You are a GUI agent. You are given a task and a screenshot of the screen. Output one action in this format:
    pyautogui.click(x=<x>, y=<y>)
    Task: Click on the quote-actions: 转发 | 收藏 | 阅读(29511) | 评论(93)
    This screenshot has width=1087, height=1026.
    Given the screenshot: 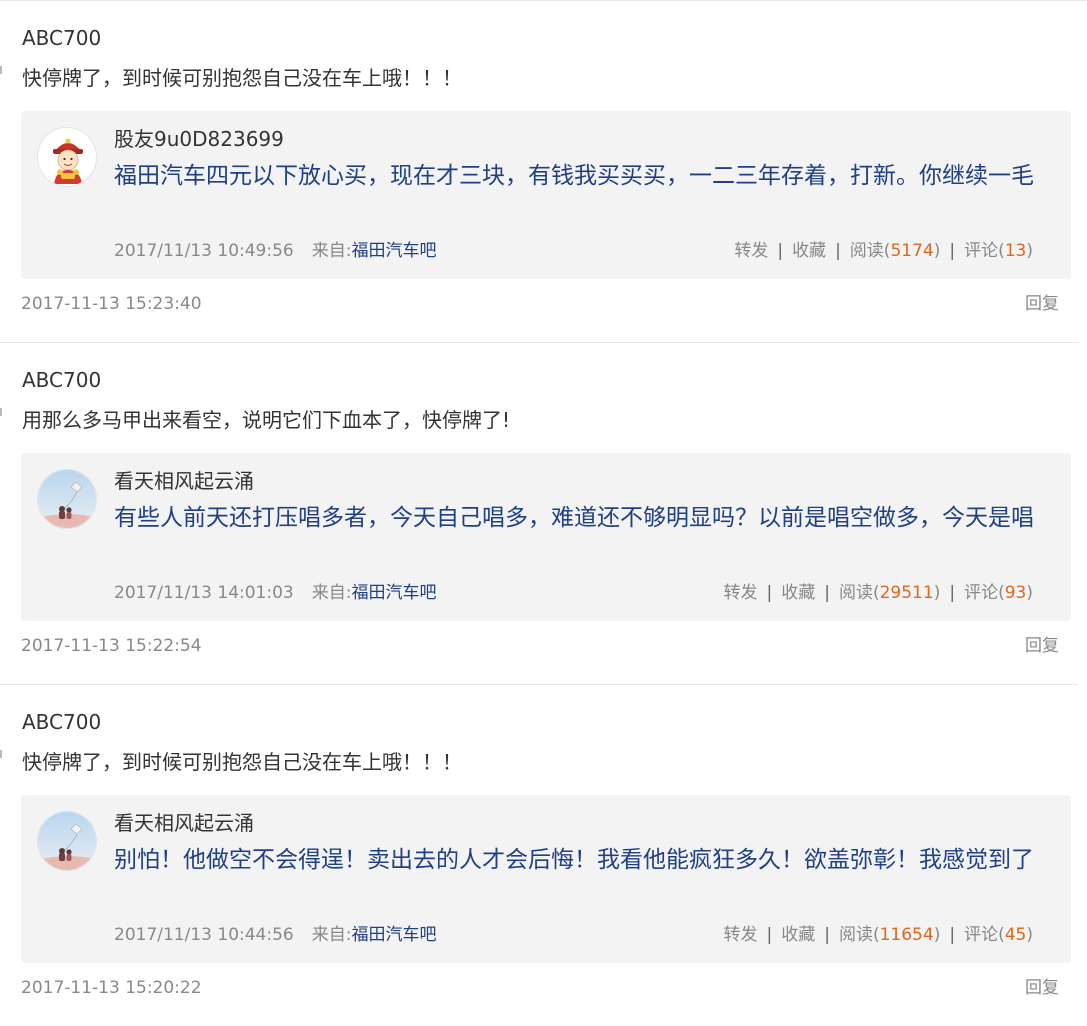 What is the action you would take?
    pyautogui.click(x=879, y=593)
    